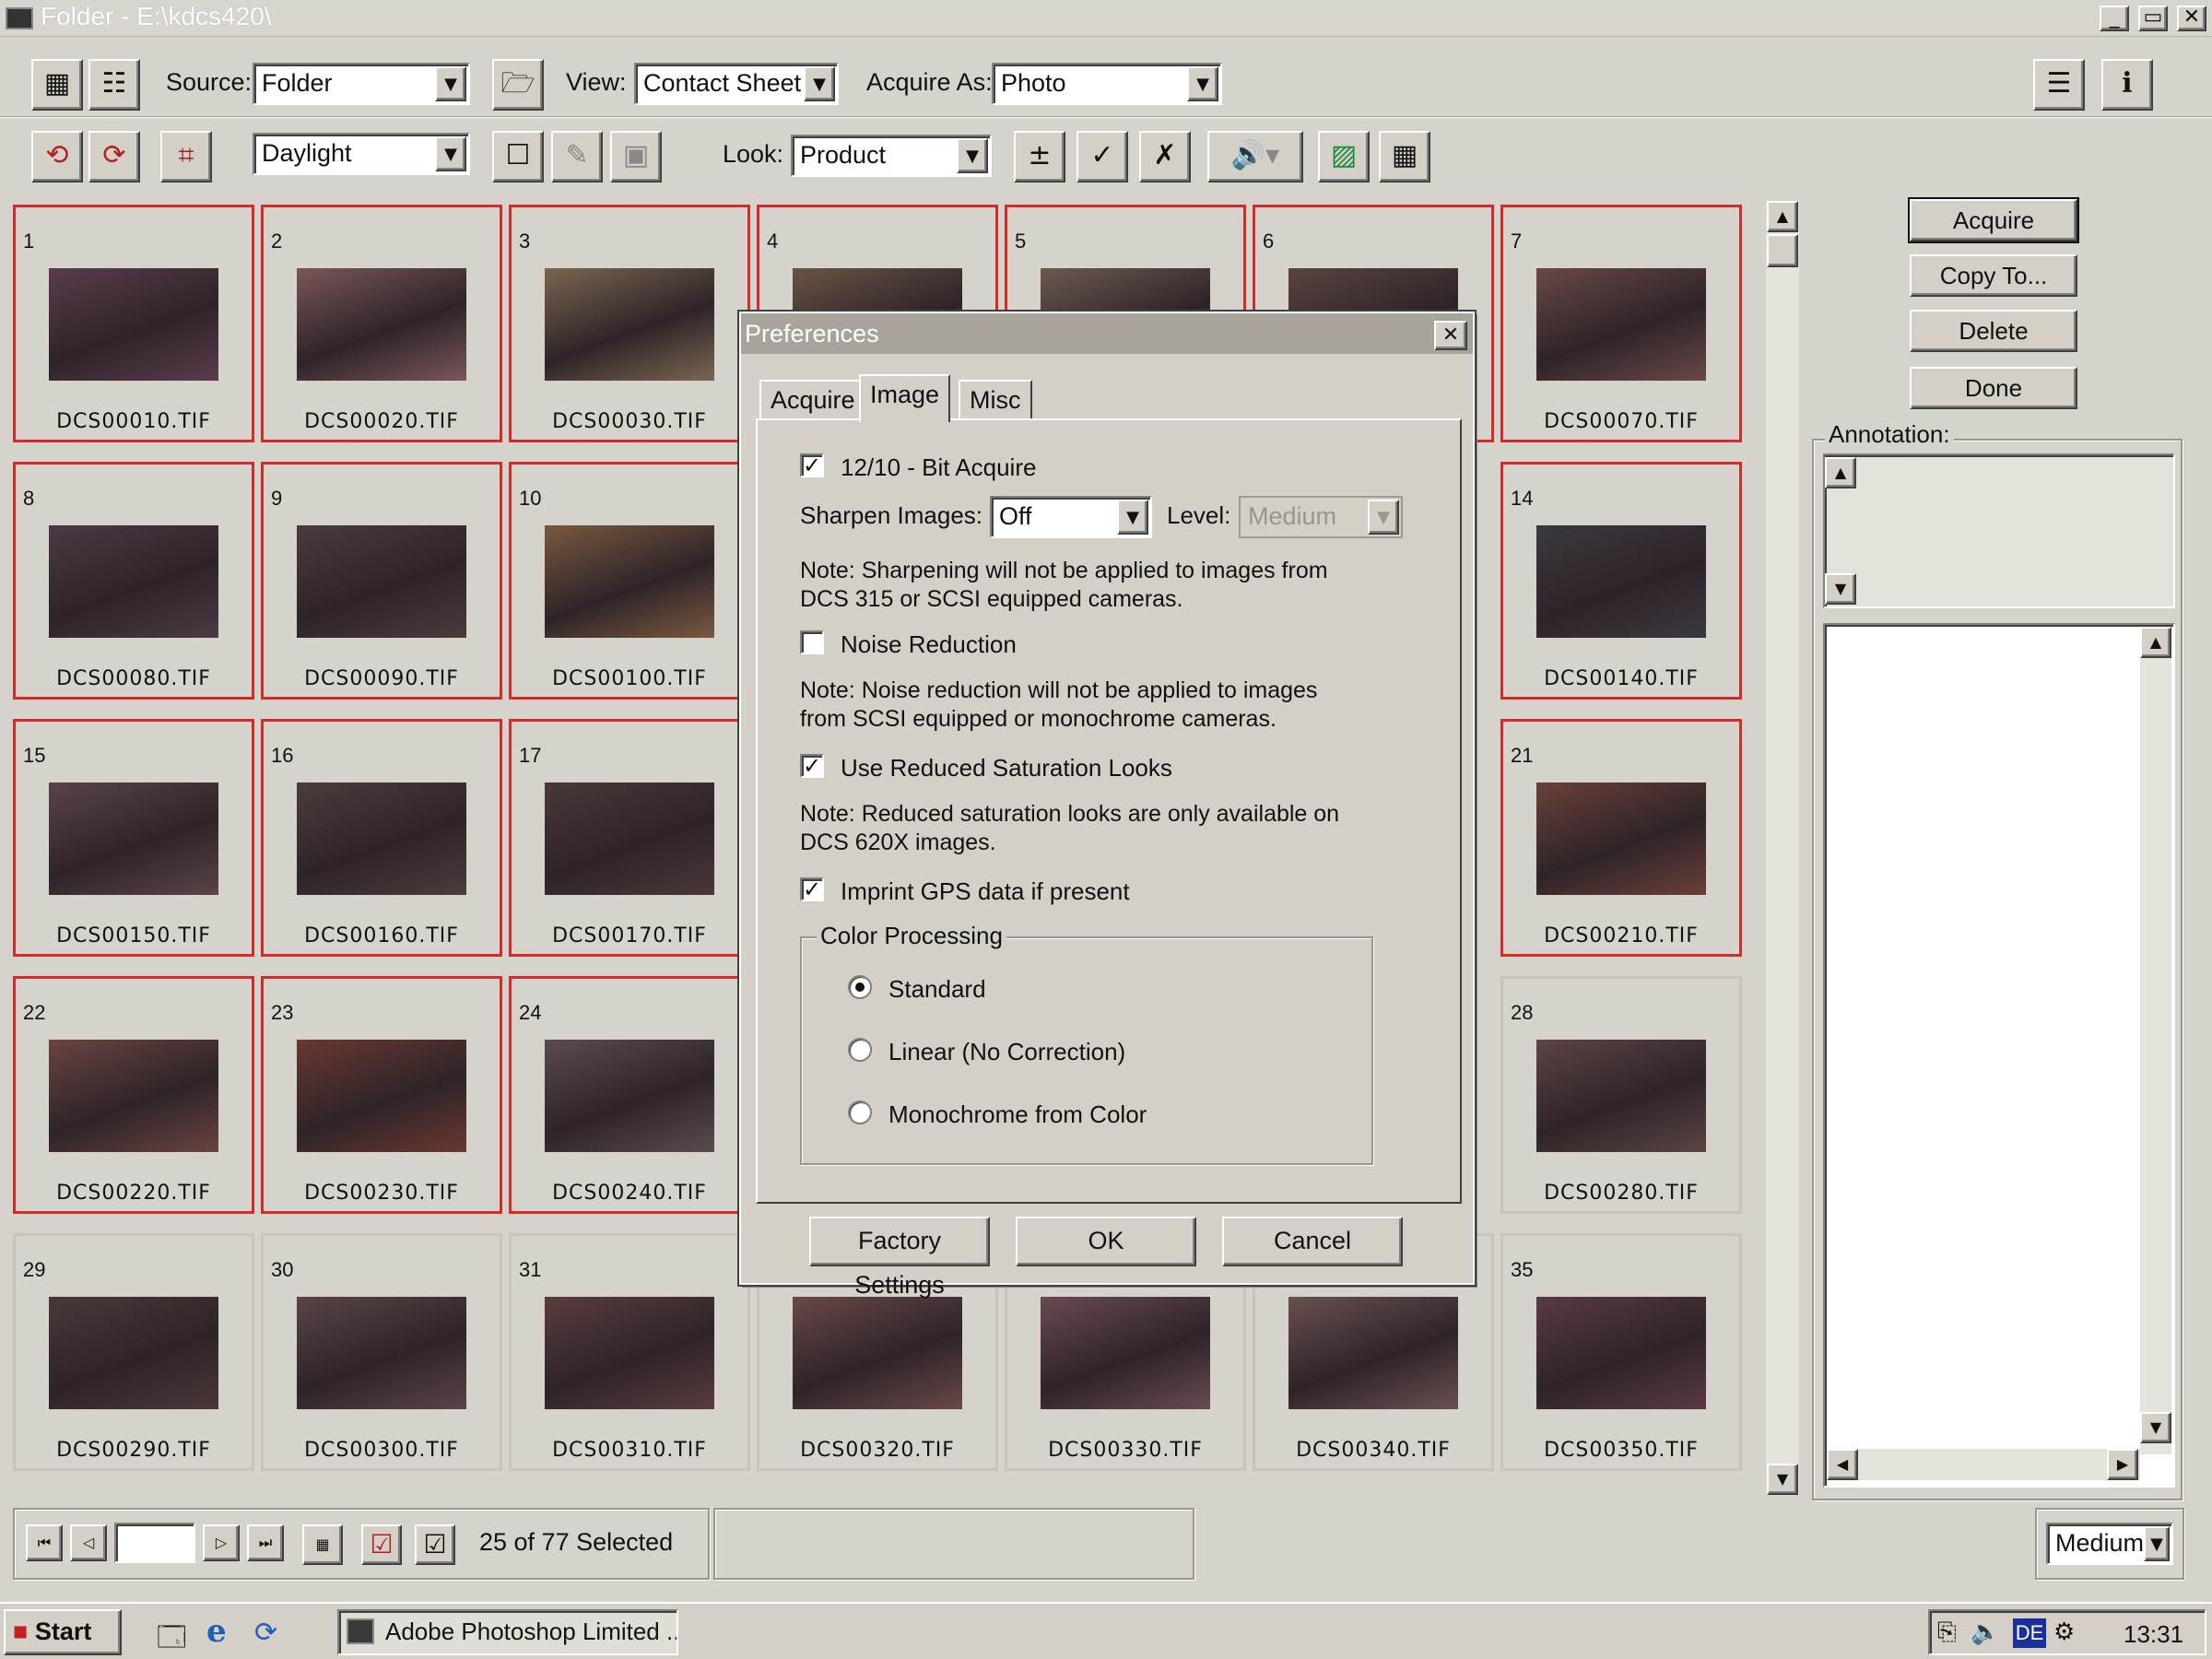 Image resolution: width=2212 pixels, height=1659 pixels. Describe the element at coordinates (2059, 85) in the screenshot. I see `properties-icon: ☰` at that location.